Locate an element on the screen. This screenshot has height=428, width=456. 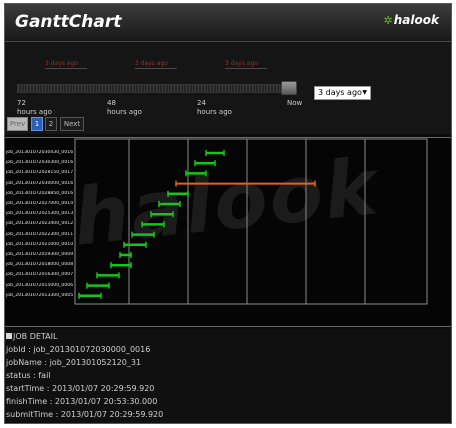
tick-now: Now is located at coordinates (295, 103).